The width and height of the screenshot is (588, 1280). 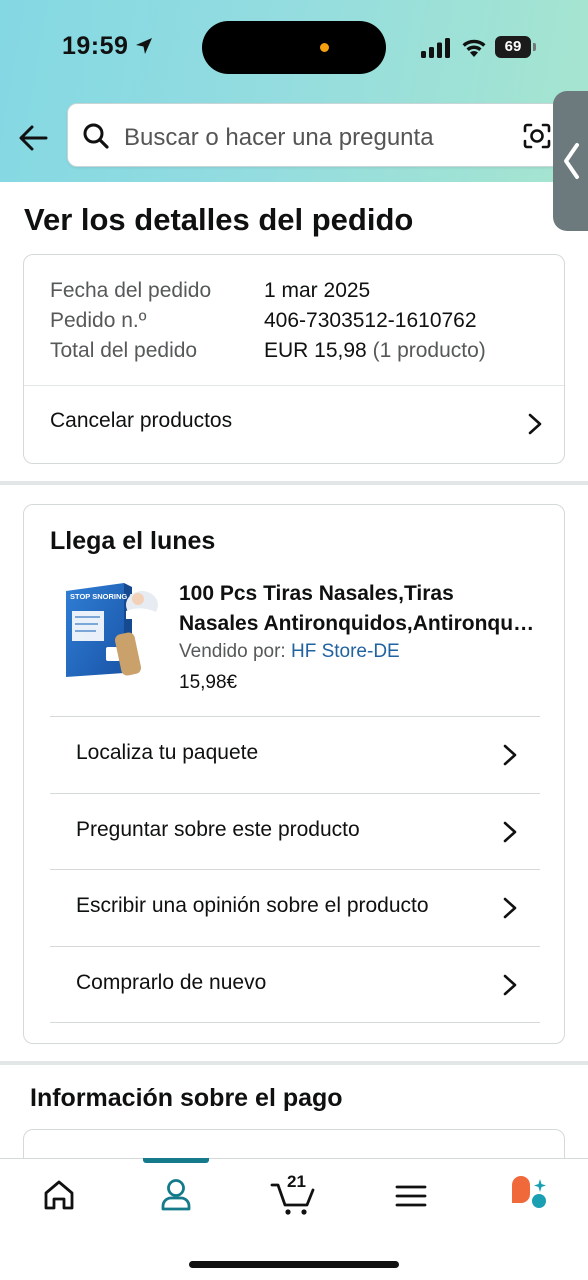 What do you see at coordinates (208, 682) in the screenshot?
I see `product-price: 15,98€` at bounding box center [208, 682].